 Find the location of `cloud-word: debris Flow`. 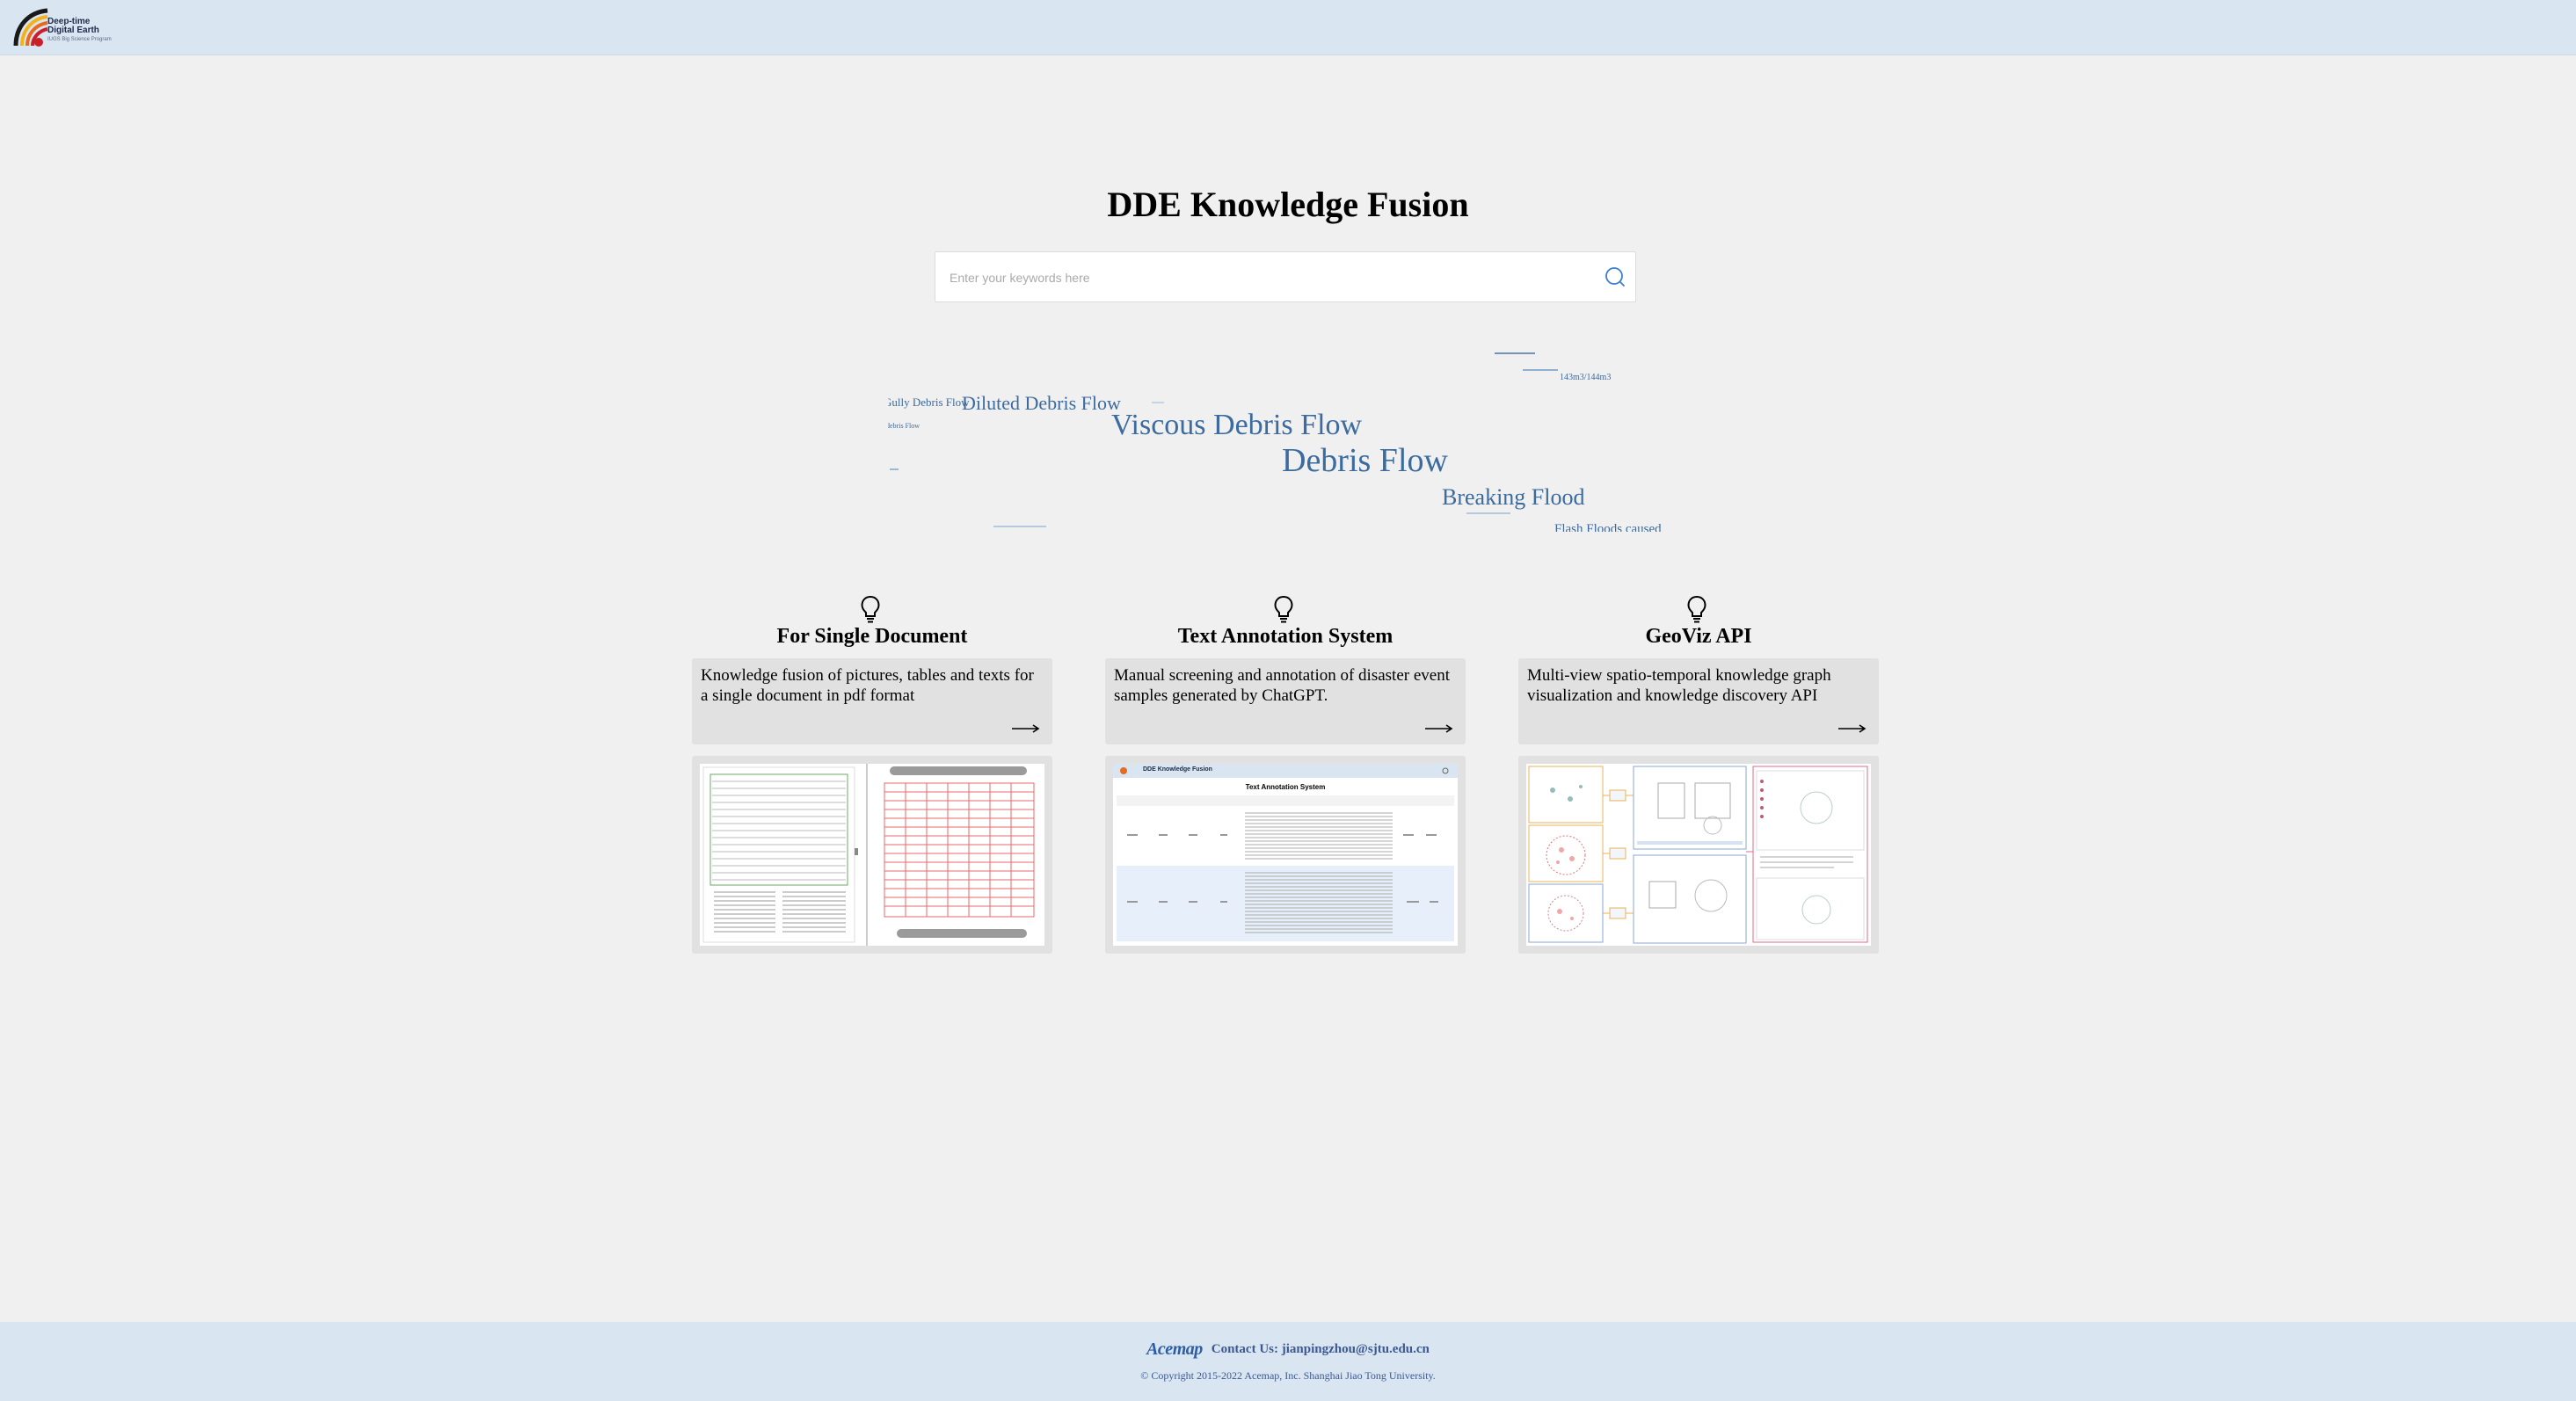

cloud-word: debris Flow is located at coordinates (904, 427).